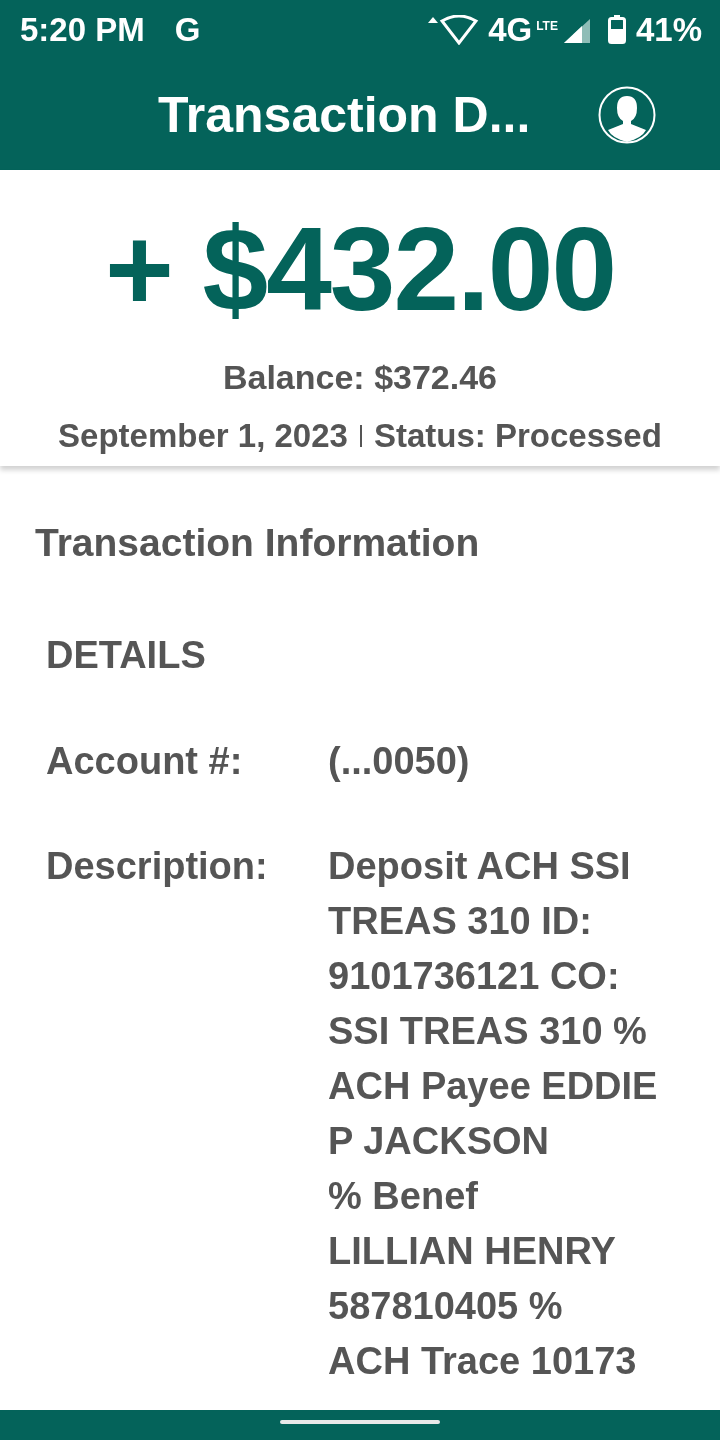 This screenshot has height=1440, width=720. What do you see at coordinates (360, 1422) in the screenshot?
I see `home-handle` at bounding box center [360, 1422].